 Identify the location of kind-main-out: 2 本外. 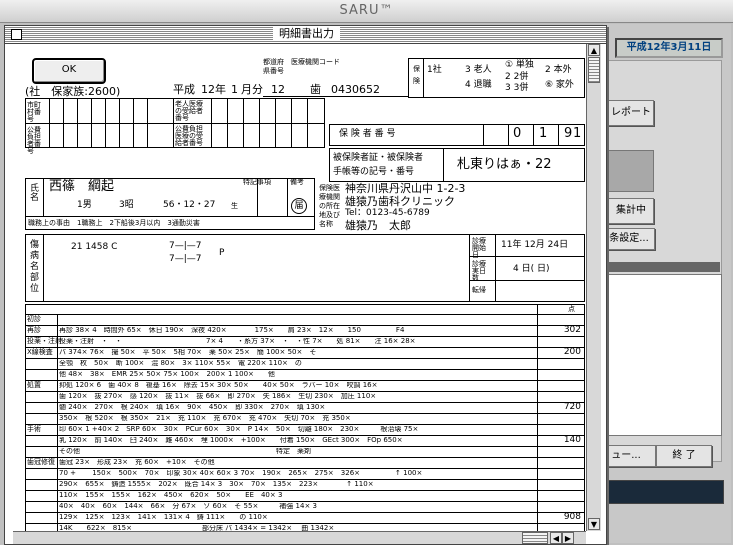
(558, 70).